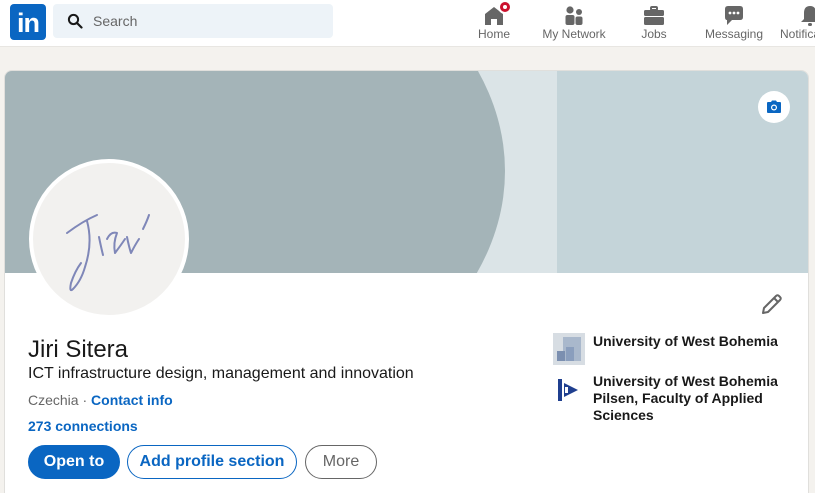 This screenshot has width=815, height=493. I want to click on nav-label-home: Home, so click(493, 34).